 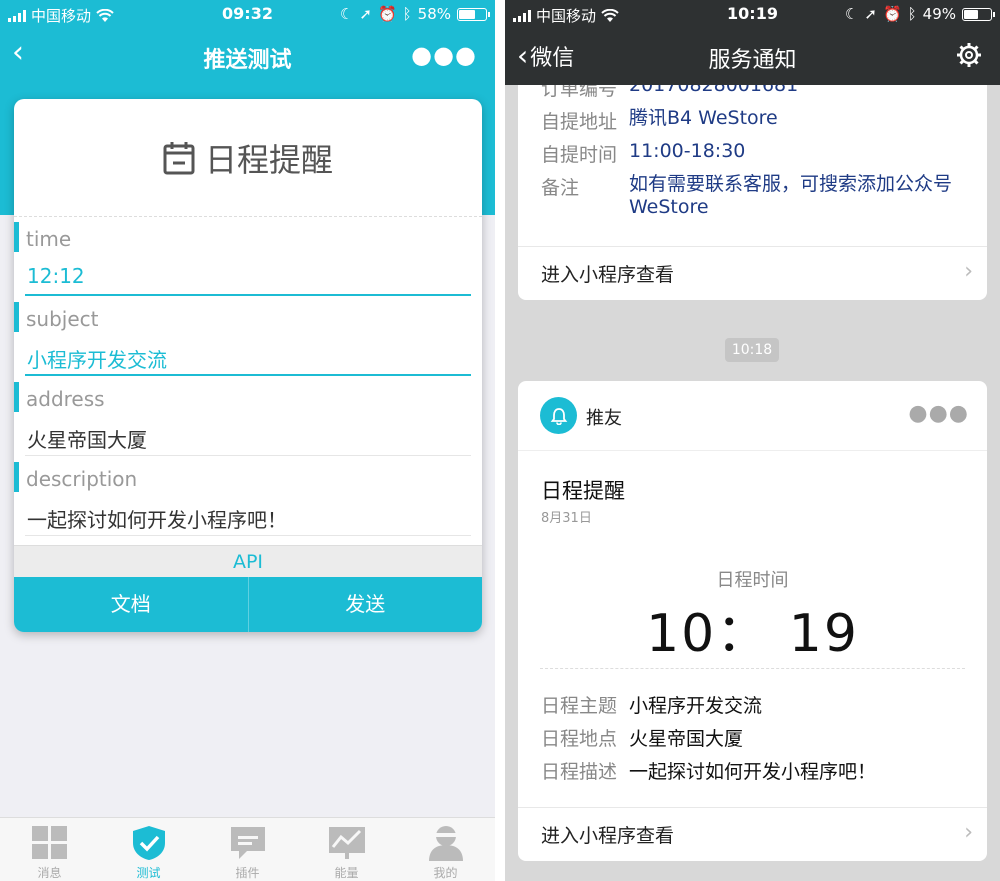 I want to click on battery-percent: 58%, so click(x=434, y=14).